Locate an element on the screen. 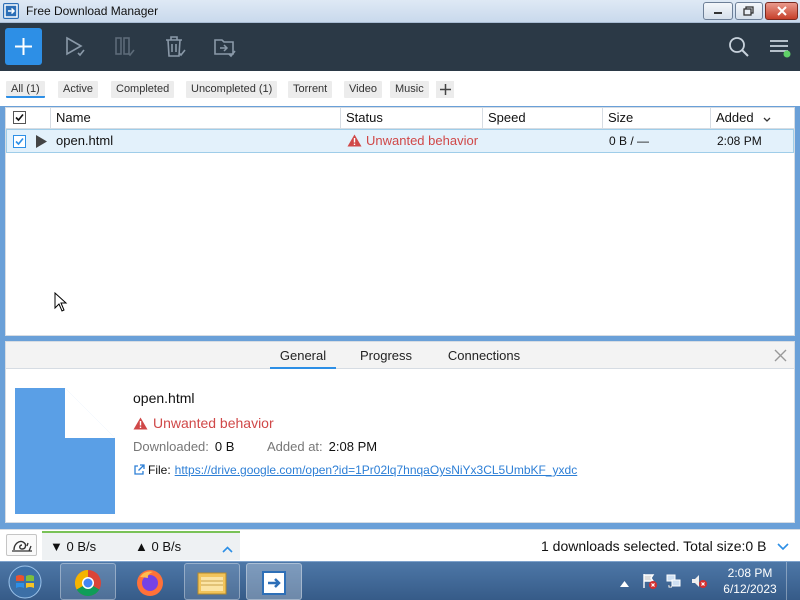 Image resolution: width=800 pixels, height=600 pixels. row-name: open.html is located at coordinates (85, 140).